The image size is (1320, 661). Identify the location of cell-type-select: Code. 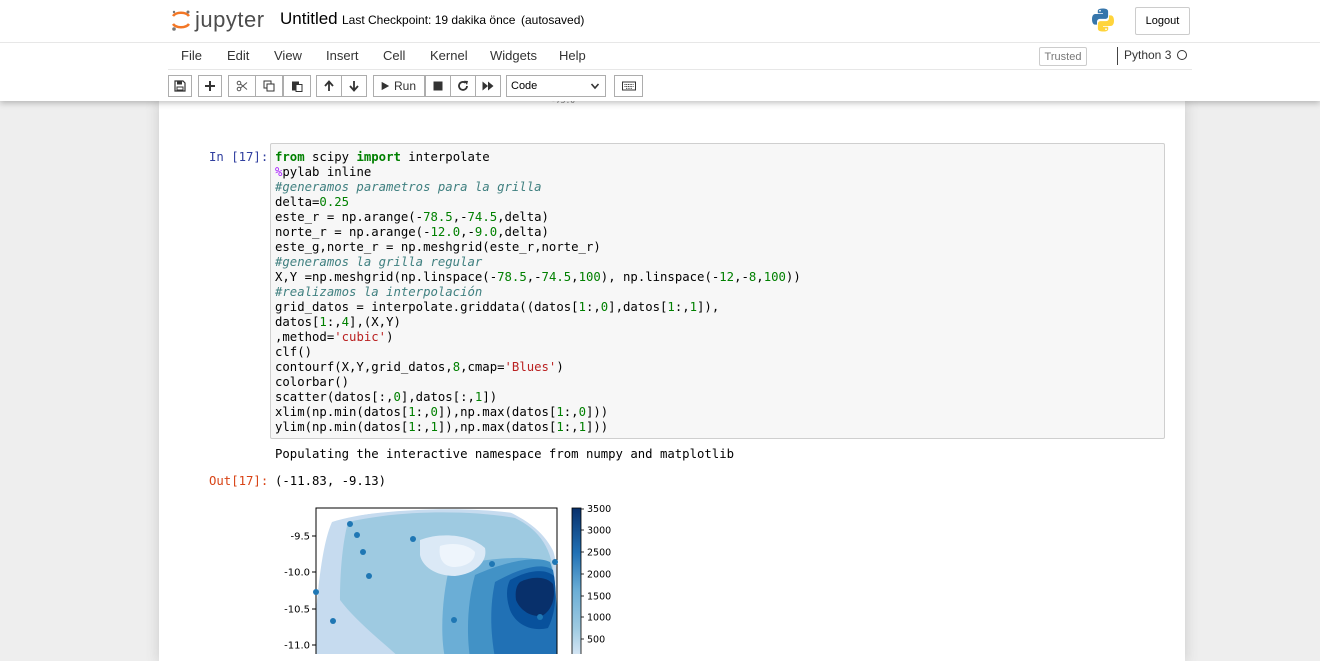
(556, 86).